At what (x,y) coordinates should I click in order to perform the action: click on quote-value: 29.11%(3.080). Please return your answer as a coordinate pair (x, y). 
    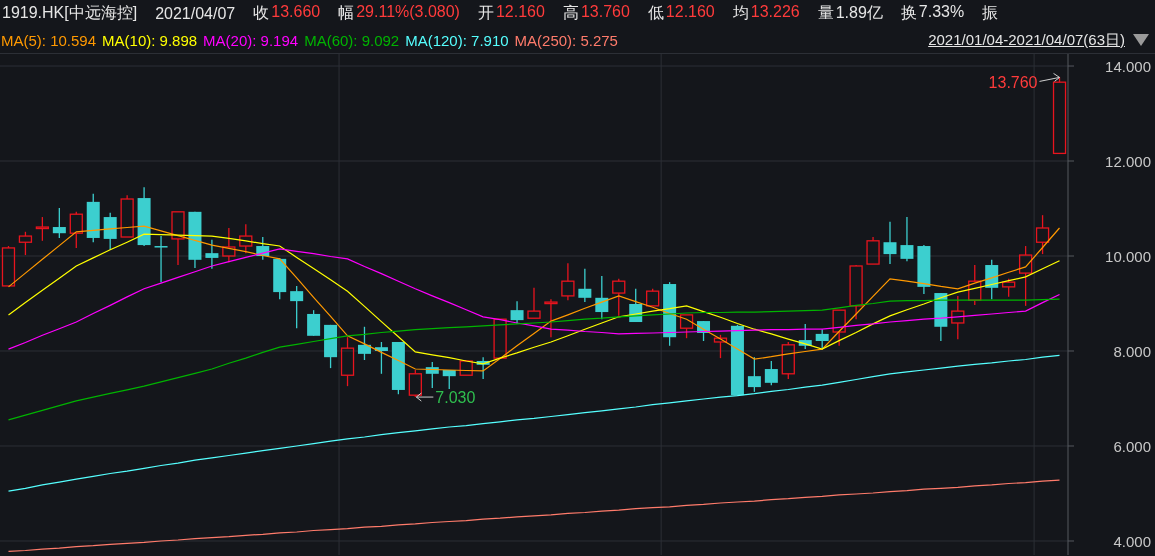
    Looking at the image, I should click on (408, 12).